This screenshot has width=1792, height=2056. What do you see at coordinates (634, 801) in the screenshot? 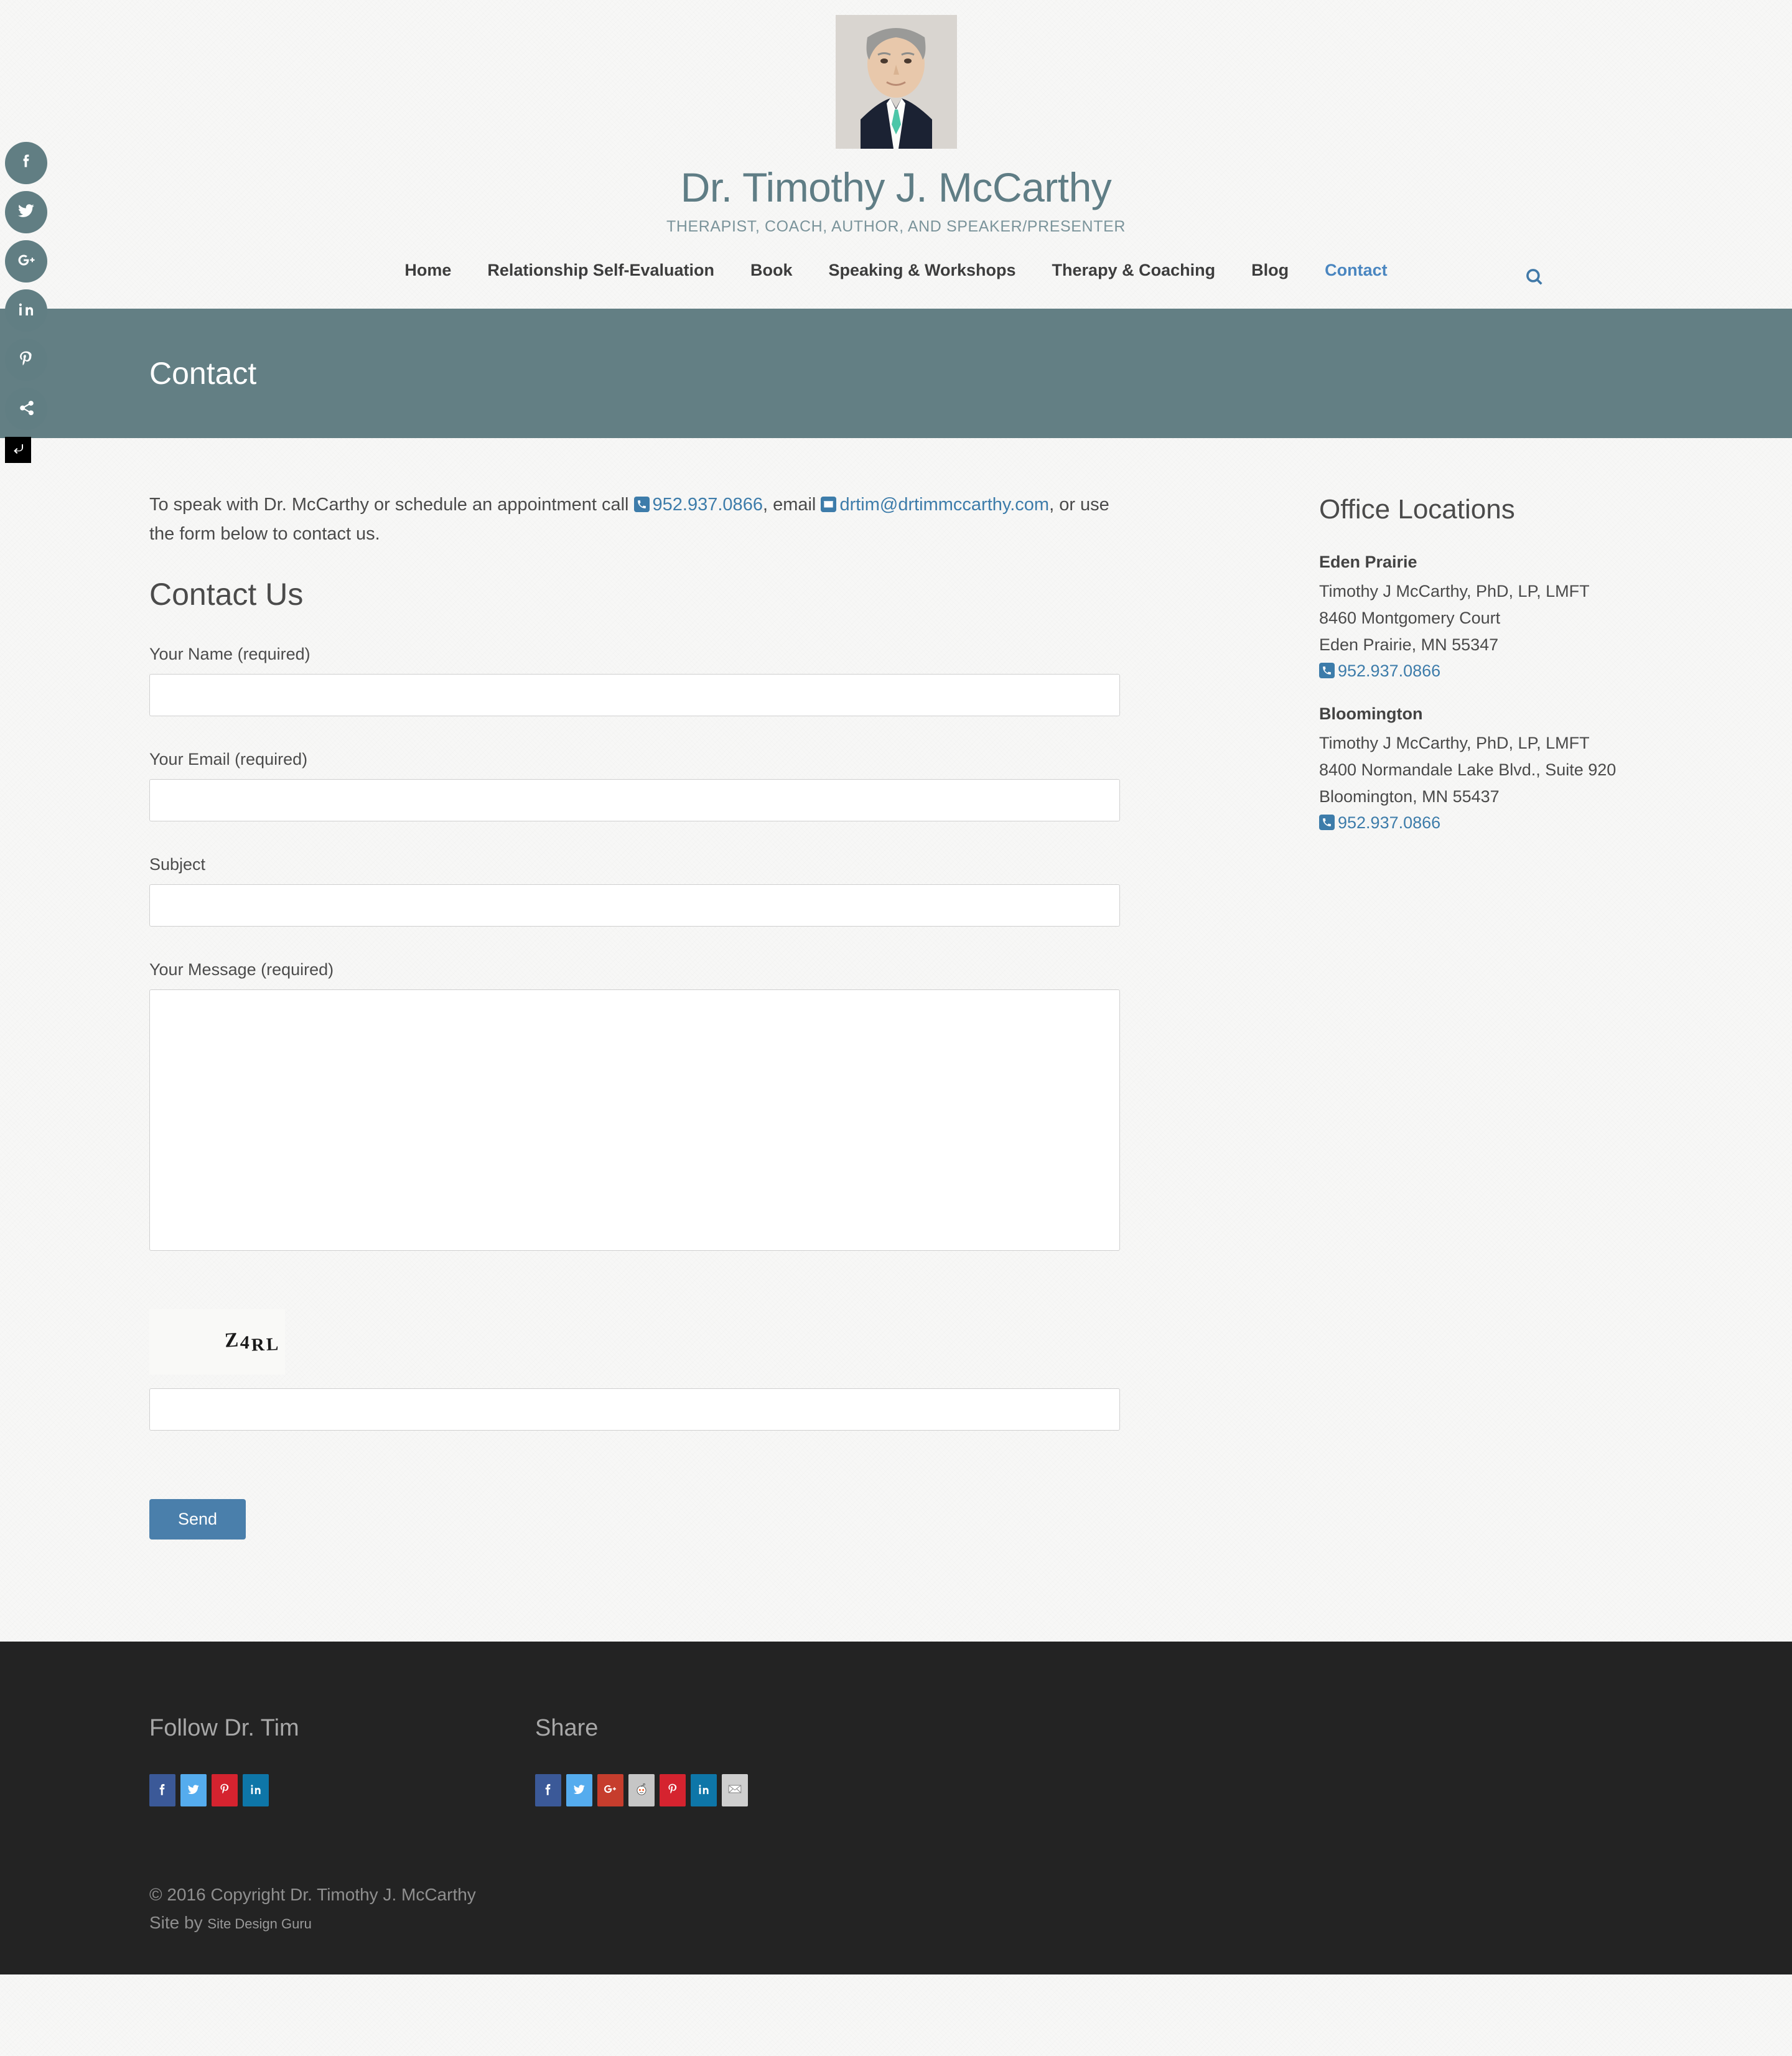
I see `email-input` at bounding box center [634, 801].